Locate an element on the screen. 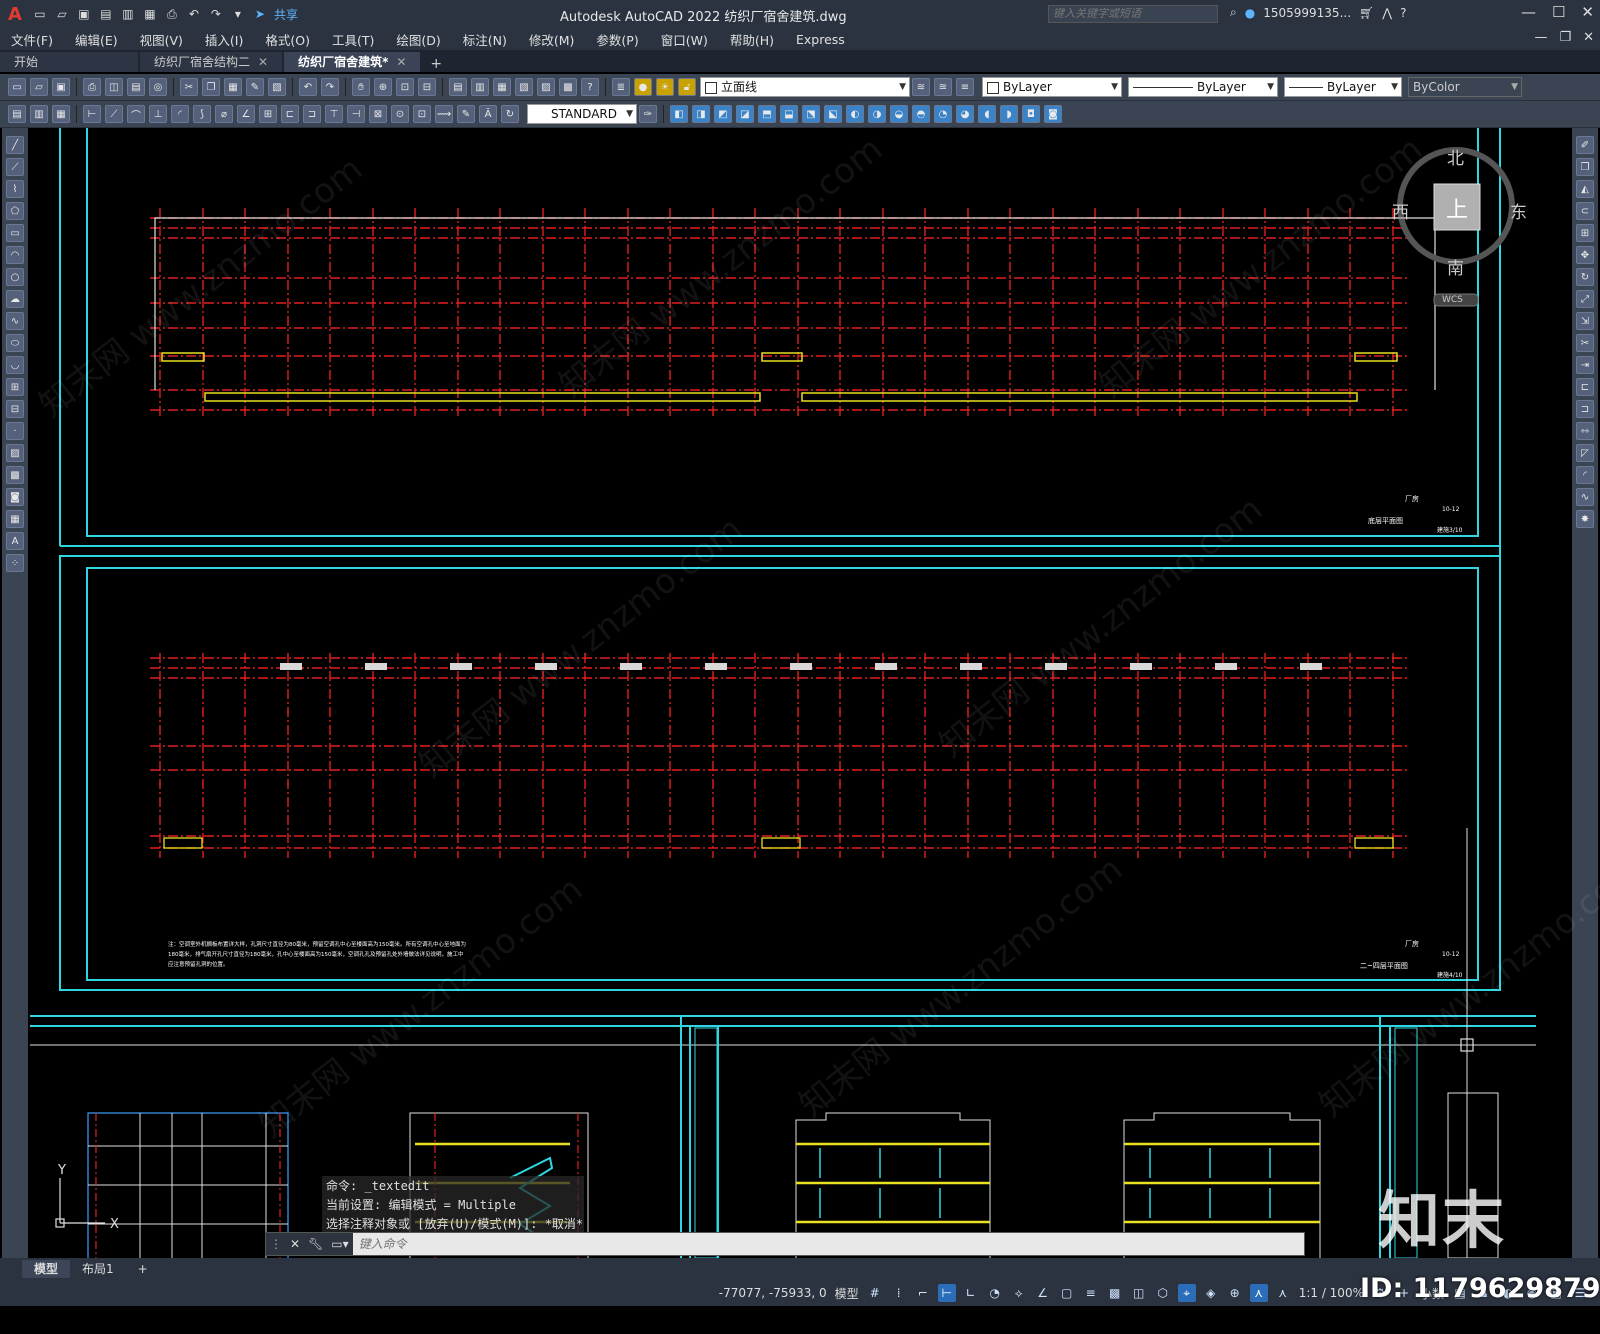  layer-lock-icon: 🔓︎ is located at coordinates (687, 87).